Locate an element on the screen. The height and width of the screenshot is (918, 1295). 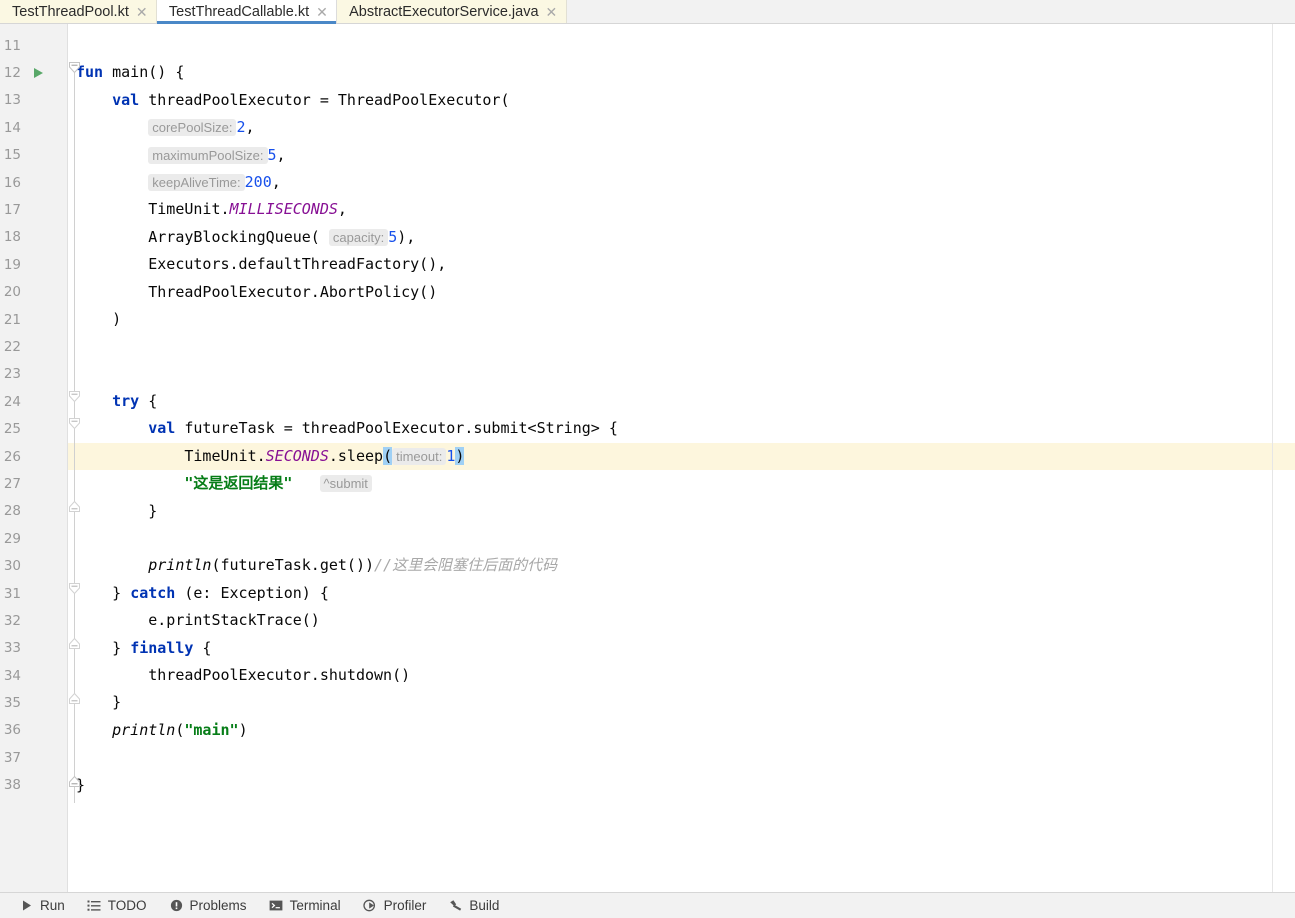
line-number-13: 13 is located at coordinates (33, 100).